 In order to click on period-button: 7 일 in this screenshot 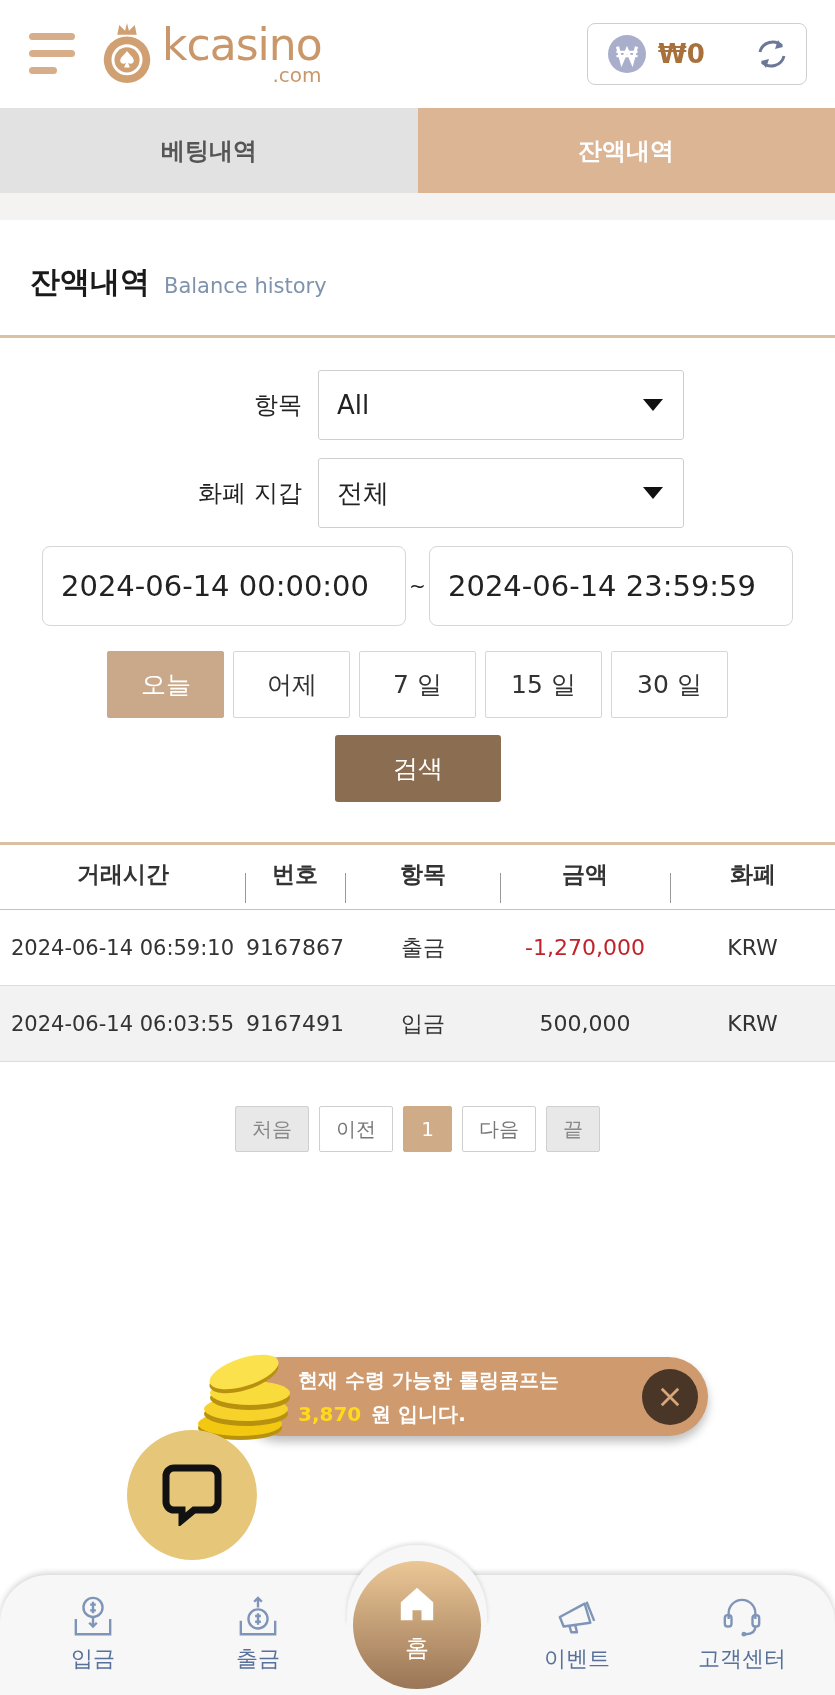, I will do `click(417, 684)`.